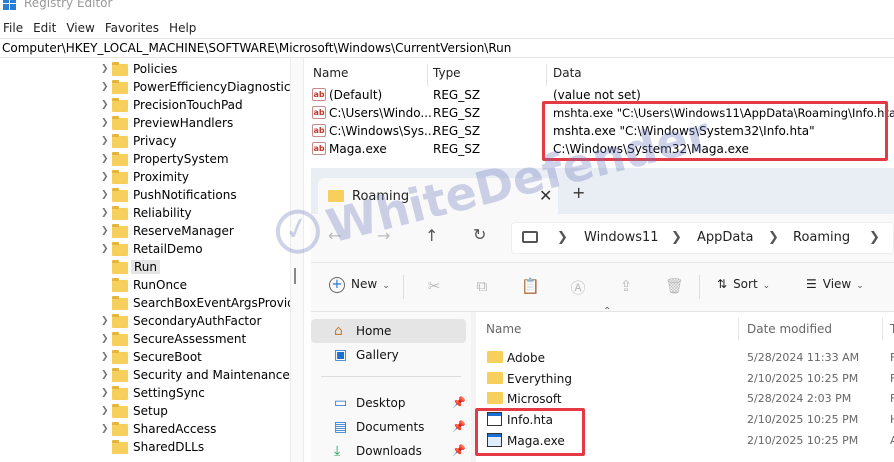 The image size is (894, 462). What do you see at coordinates (334, 235) in the screenshot?
I see `back-arrow-icon: ←` at bounding box center [334, 235].